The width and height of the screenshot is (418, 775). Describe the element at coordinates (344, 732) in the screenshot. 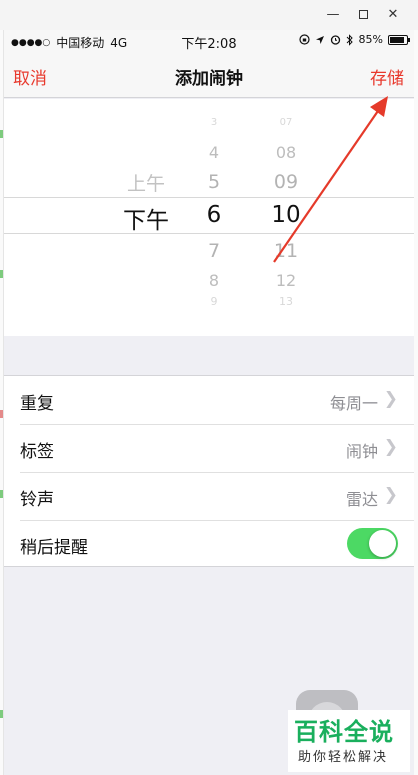

I see `watermark-title: 百科全说` at that location.